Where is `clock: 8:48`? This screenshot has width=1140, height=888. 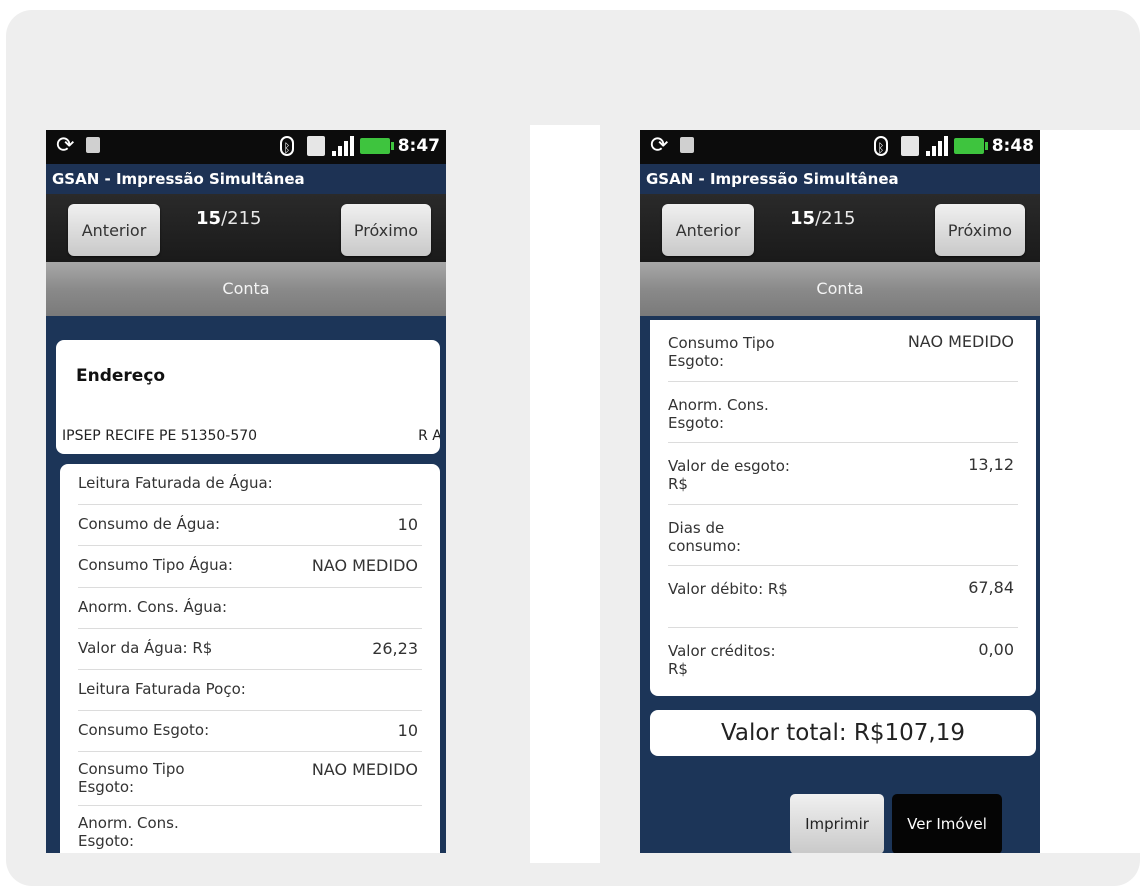 clock: 8:48 is located at coordinates (1012, 146).